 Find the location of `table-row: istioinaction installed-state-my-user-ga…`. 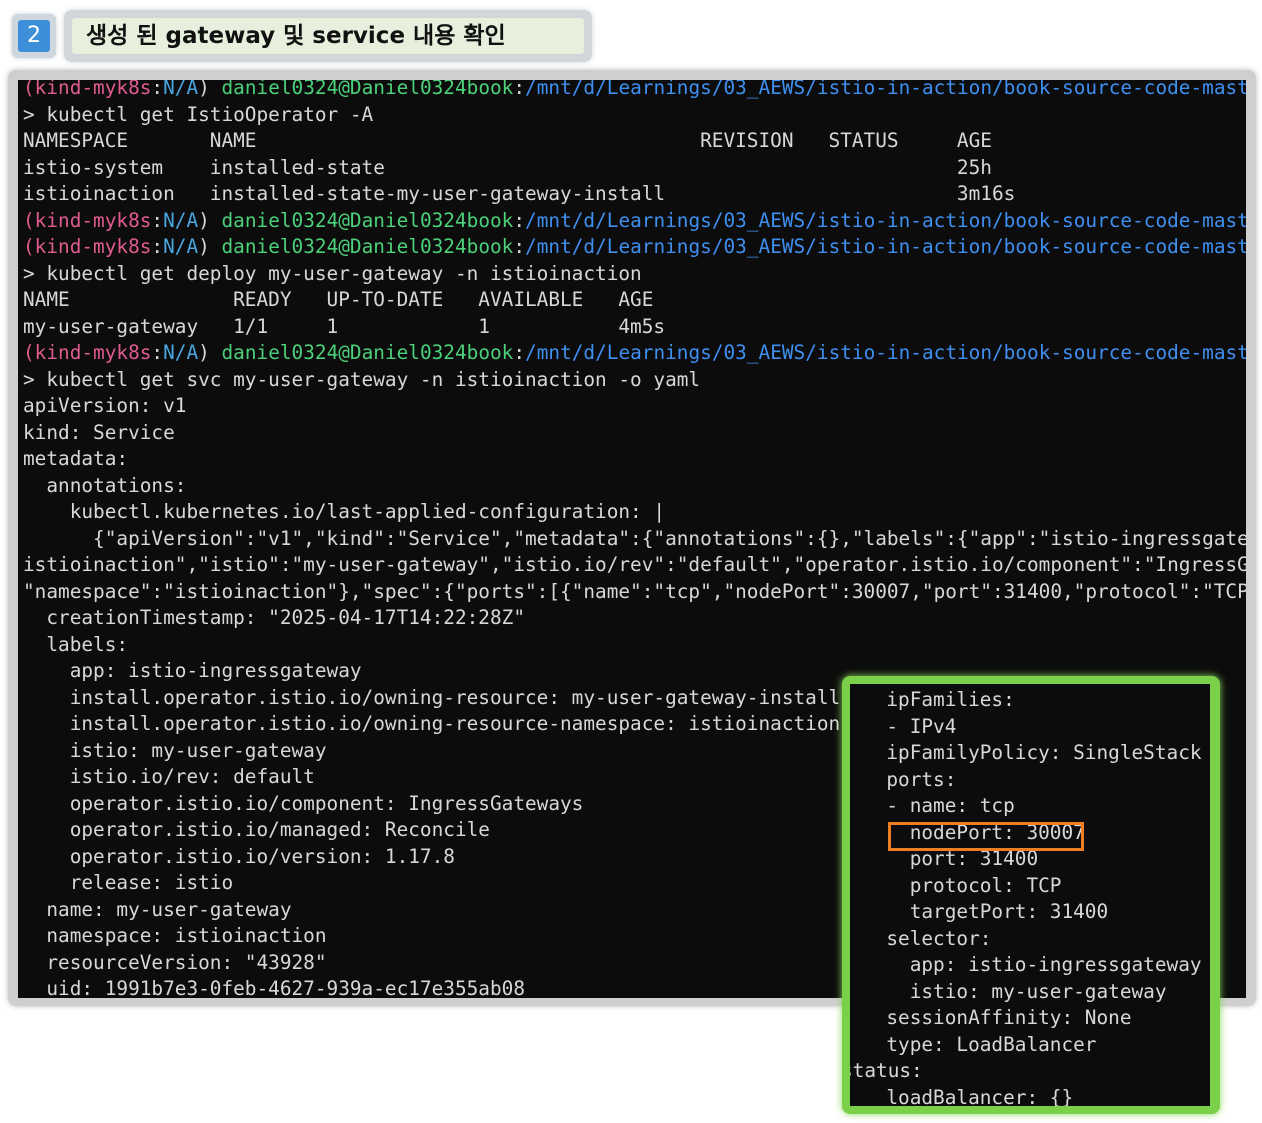

table-row: istioinaction installed-state-my-user-ga… is located at coordinates (519, 193).